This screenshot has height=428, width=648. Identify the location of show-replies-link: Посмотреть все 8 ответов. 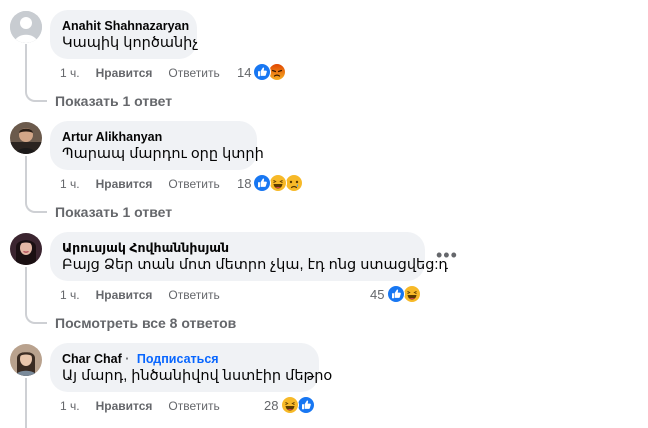
(145, 323).